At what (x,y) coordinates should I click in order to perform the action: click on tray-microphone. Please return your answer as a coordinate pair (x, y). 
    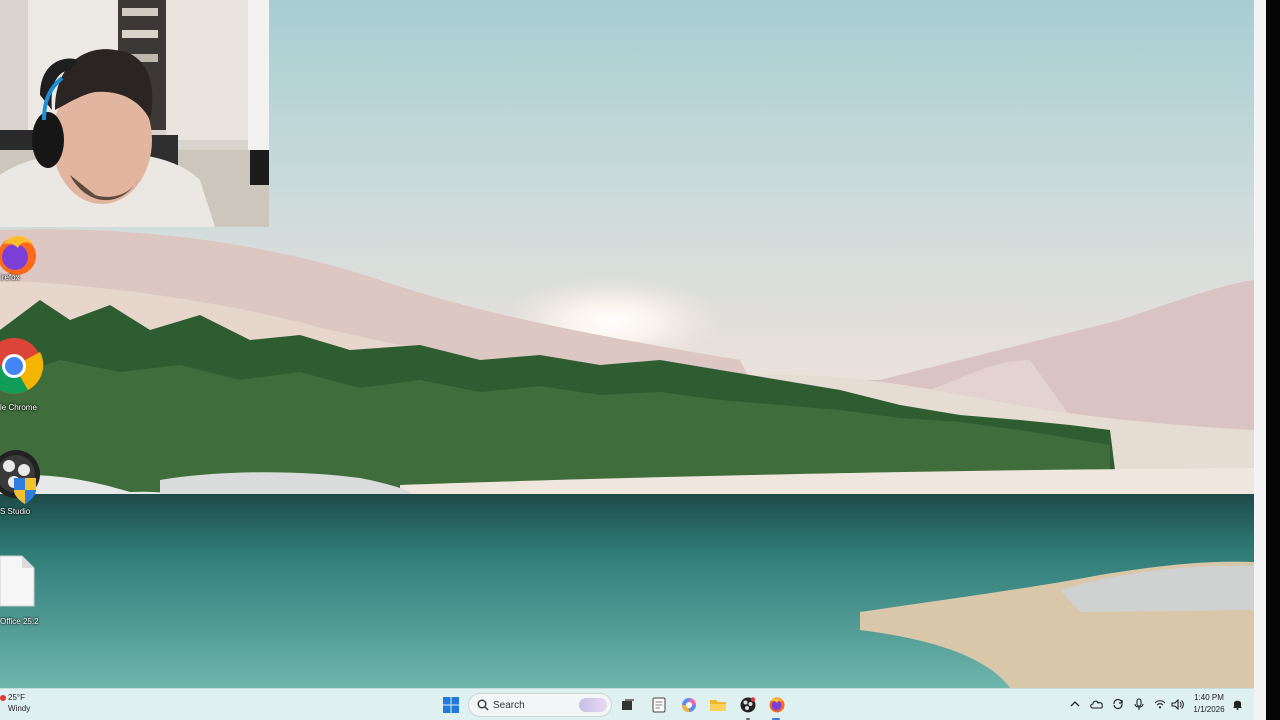
    Looking at the image, I should click on (1139, 704).